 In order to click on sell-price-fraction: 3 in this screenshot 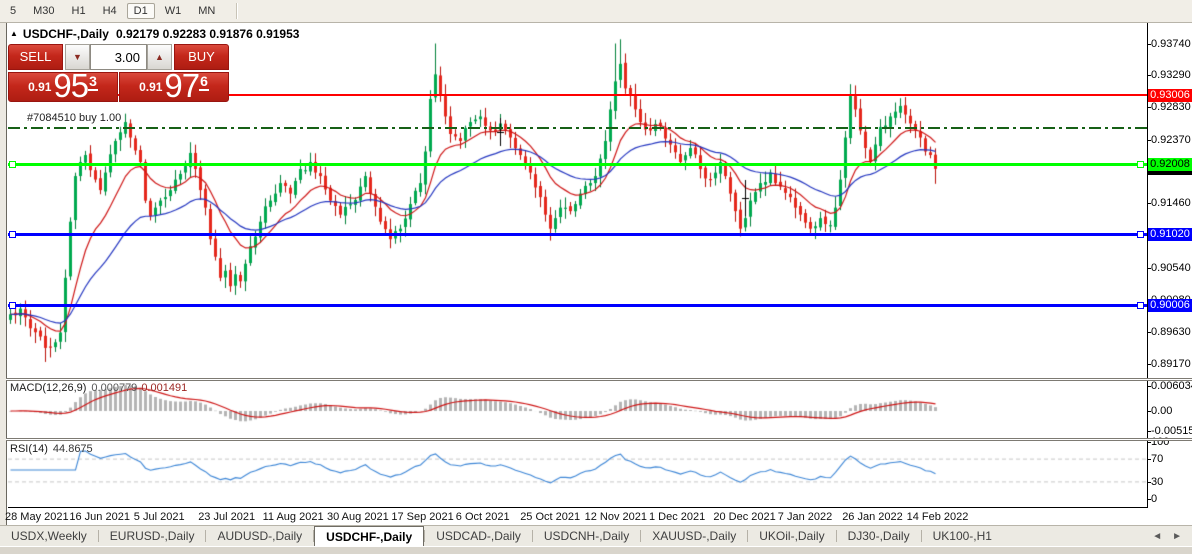, I will do `click(93, 82)`.